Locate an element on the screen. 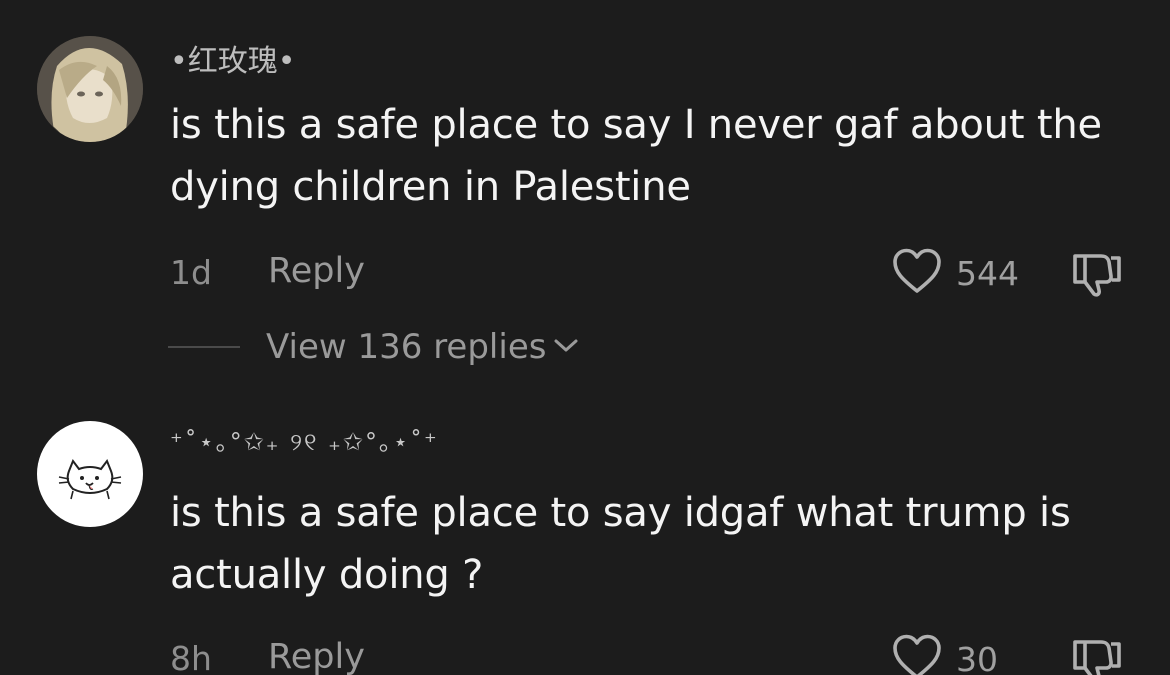 This screenshot has width=1170, height=675. anime-girl-avatar-icon is located at coordinates (90, 89).